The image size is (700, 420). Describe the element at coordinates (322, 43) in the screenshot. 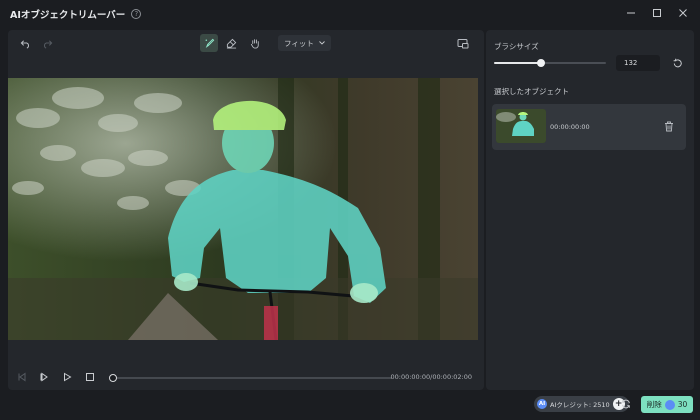

I see `chevron-down-icon` at that location.